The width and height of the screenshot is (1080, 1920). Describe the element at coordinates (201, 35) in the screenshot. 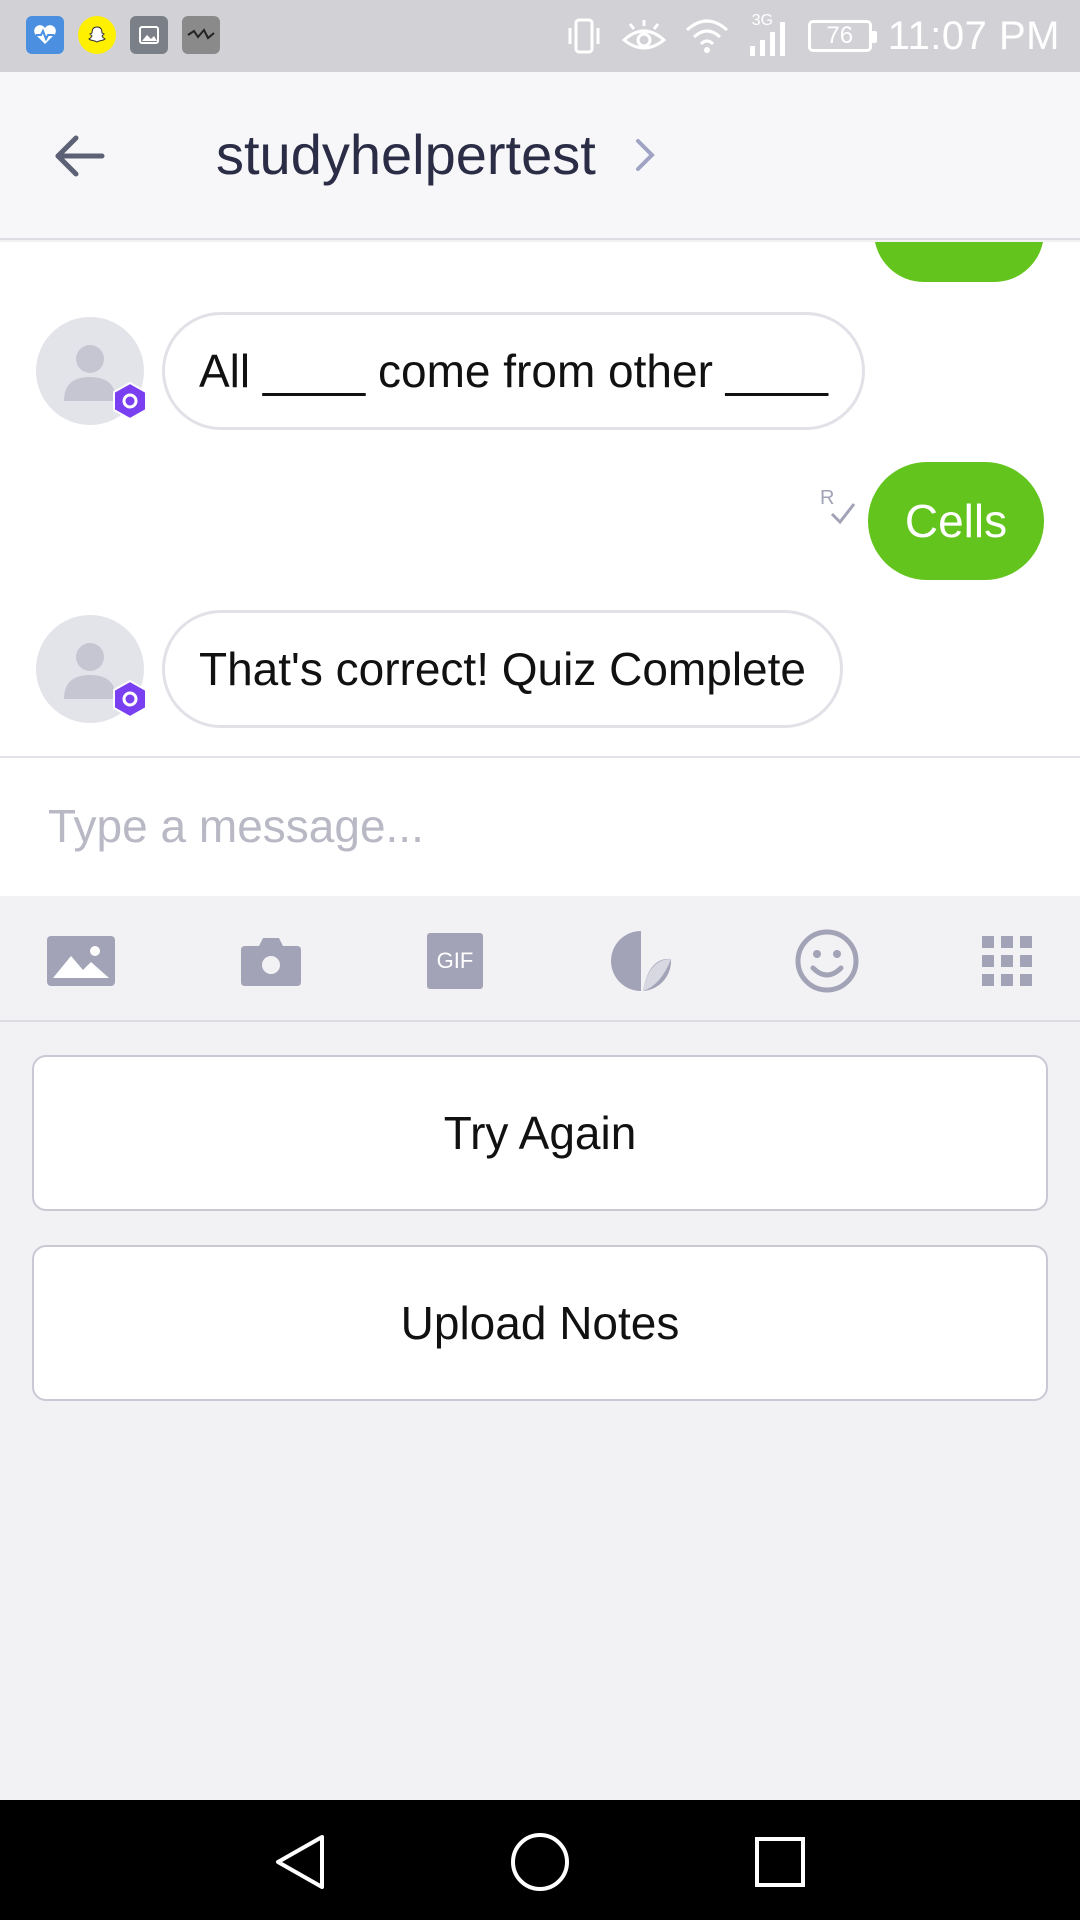

I see `app-thumbnail-icon` at that location.